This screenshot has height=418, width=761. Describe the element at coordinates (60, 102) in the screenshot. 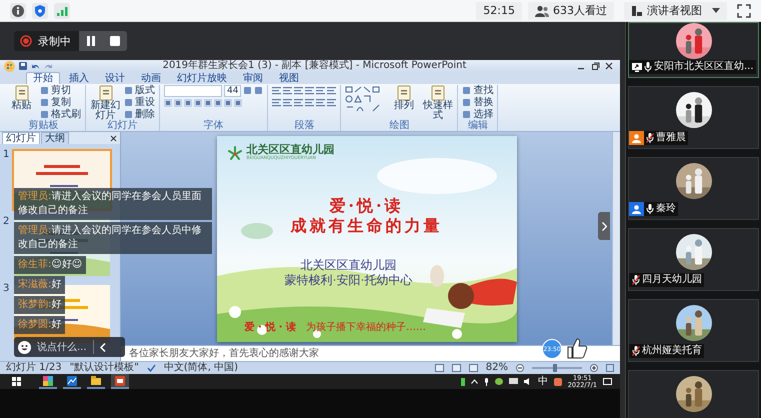

I see `ribbon-button: 复制` at that location.